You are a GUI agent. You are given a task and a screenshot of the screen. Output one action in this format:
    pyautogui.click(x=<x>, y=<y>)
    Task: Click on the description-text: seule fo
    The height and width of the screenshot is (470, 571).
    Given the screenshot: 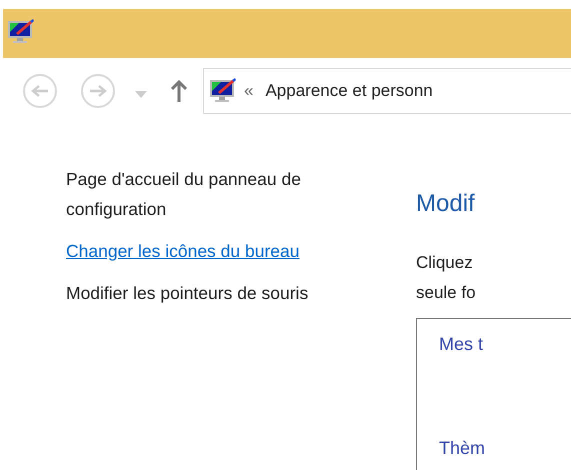 What is the action you would take?
    pyautogui.click(x=446, y=293)
    